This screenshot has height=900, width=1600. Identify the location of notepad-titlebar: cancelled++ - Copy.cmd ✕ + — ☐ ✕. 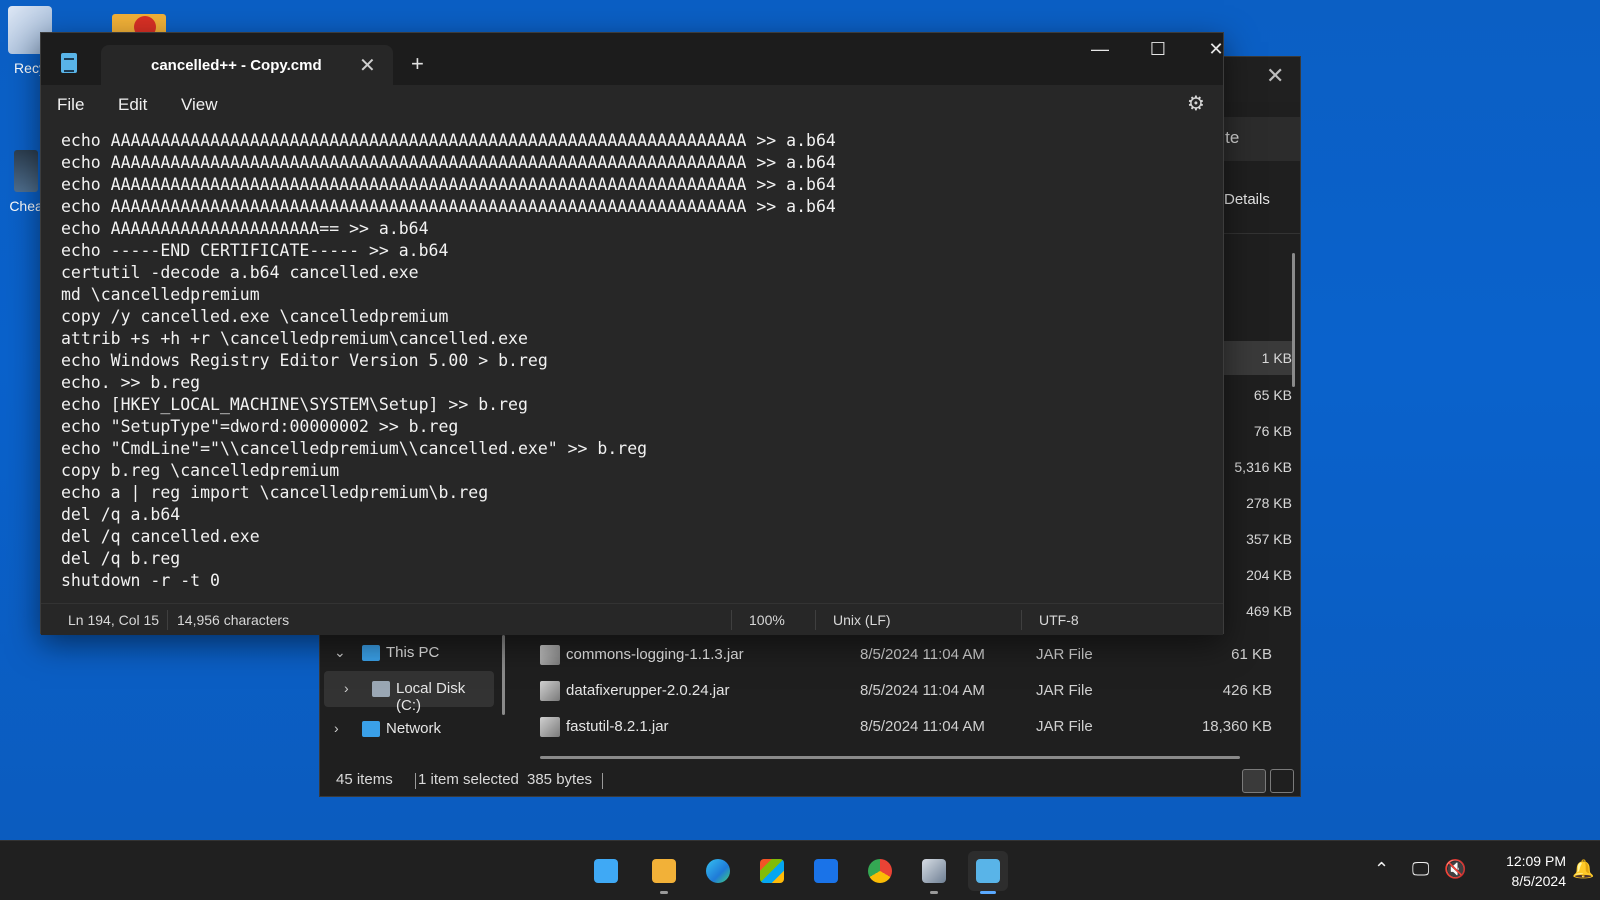
(632, 59).